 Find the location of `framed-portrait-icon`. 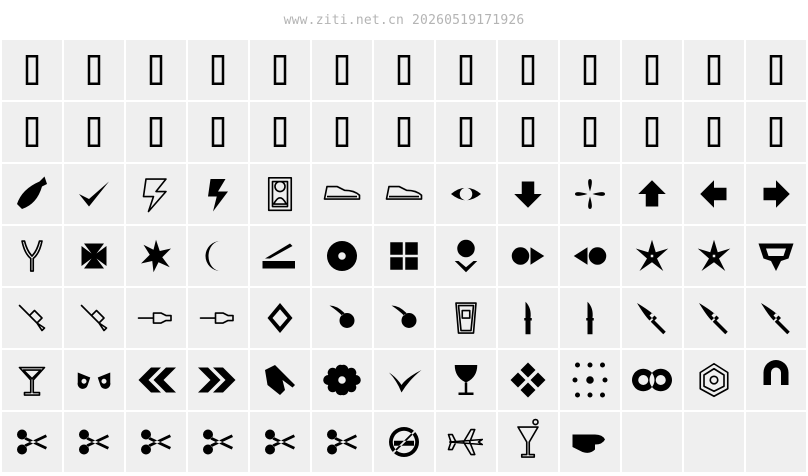

framed-portrait-icon is located at coordinates (280, 194).